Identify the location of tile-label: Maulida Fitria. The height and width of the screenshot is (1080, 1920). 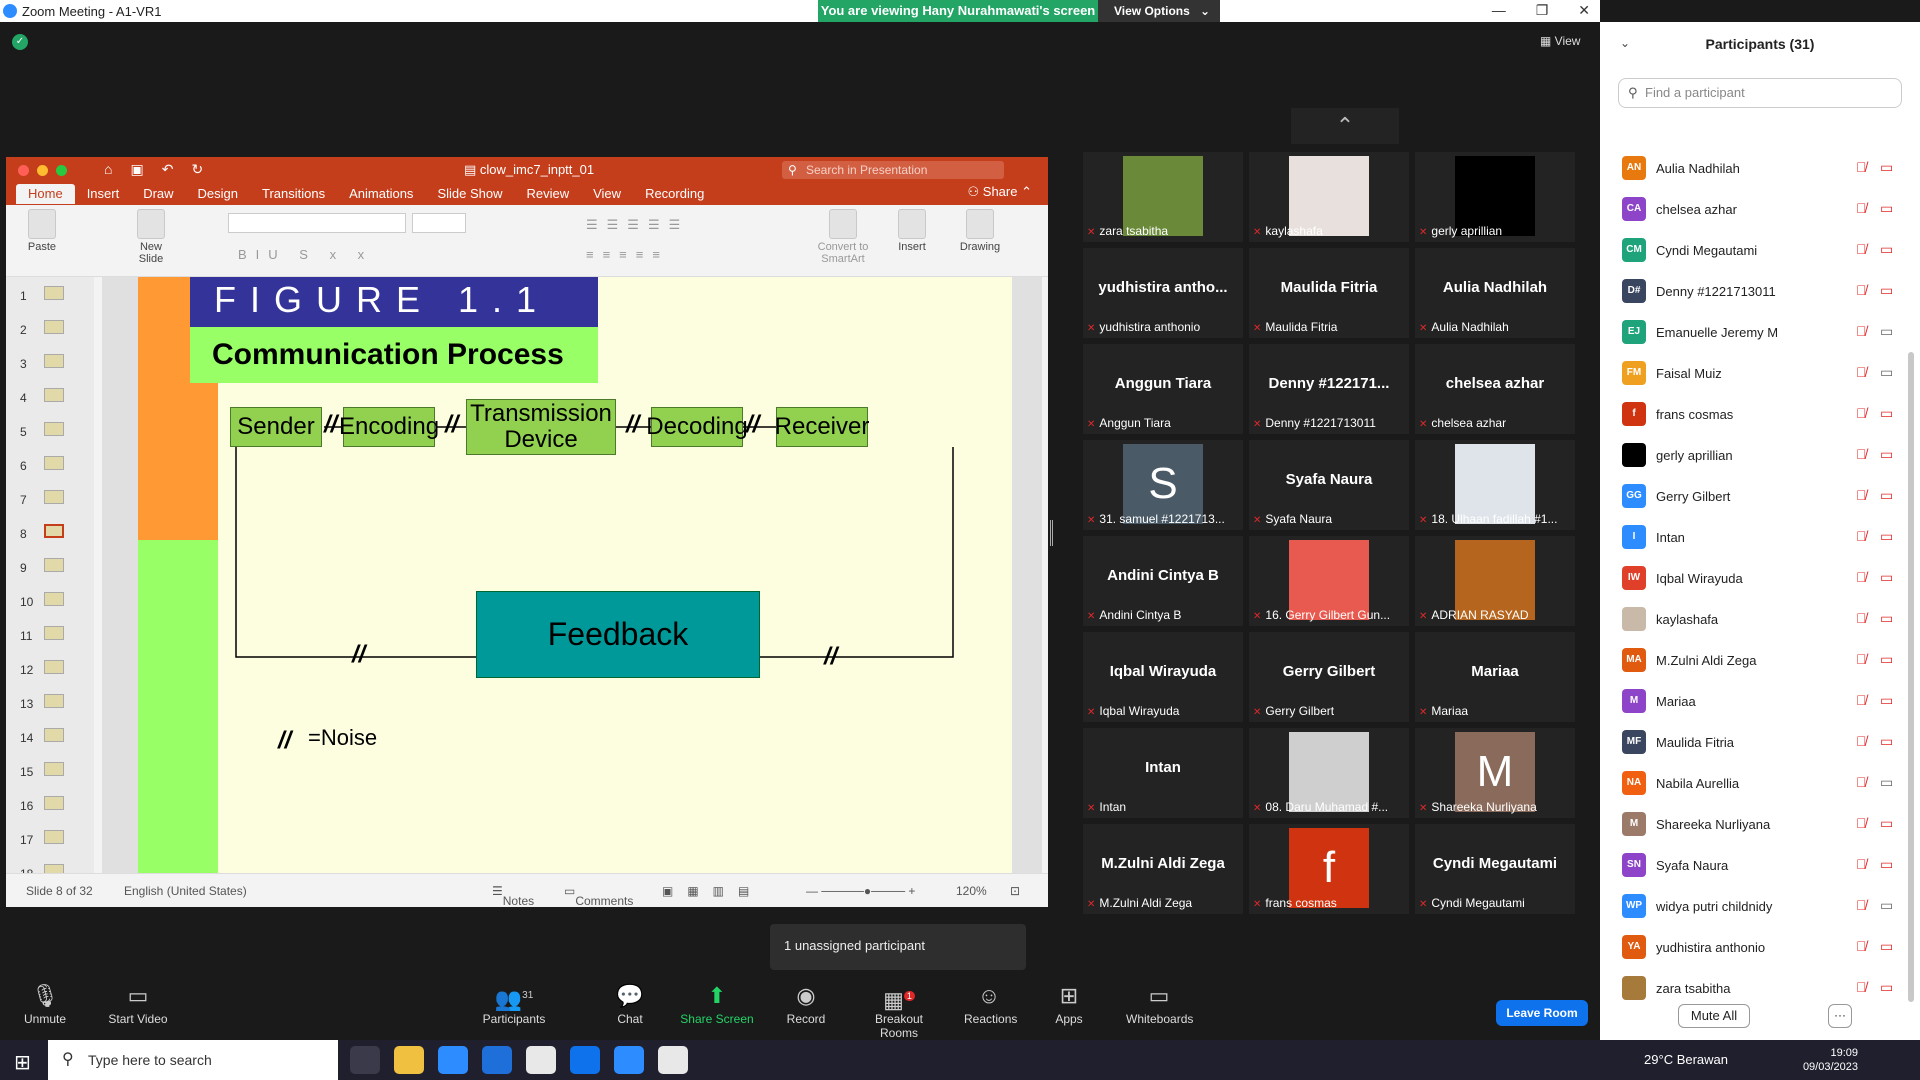
(1329, 328).